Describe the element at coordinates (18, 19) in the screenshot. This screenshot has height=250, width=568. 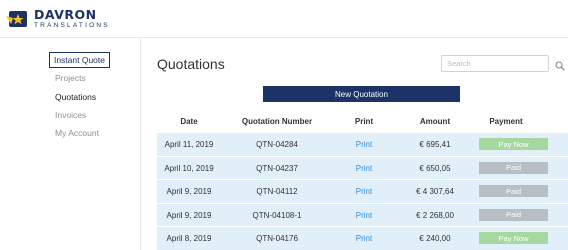
I see `logo-star-icon` at that location.